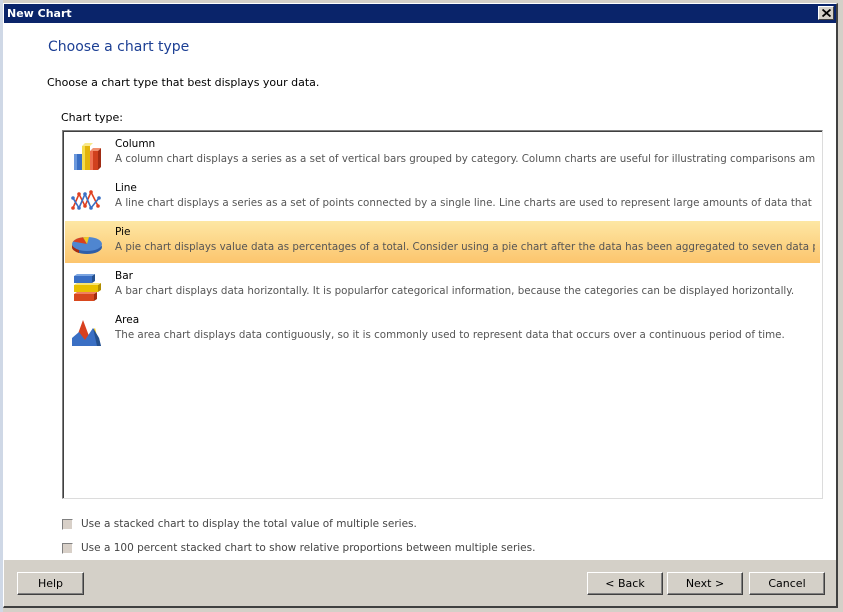 The width and height of the screenshot is (843, 612). Describe the element at coordinates (625, 583) in the screenshot. I see `back-button: < Back` at that location.